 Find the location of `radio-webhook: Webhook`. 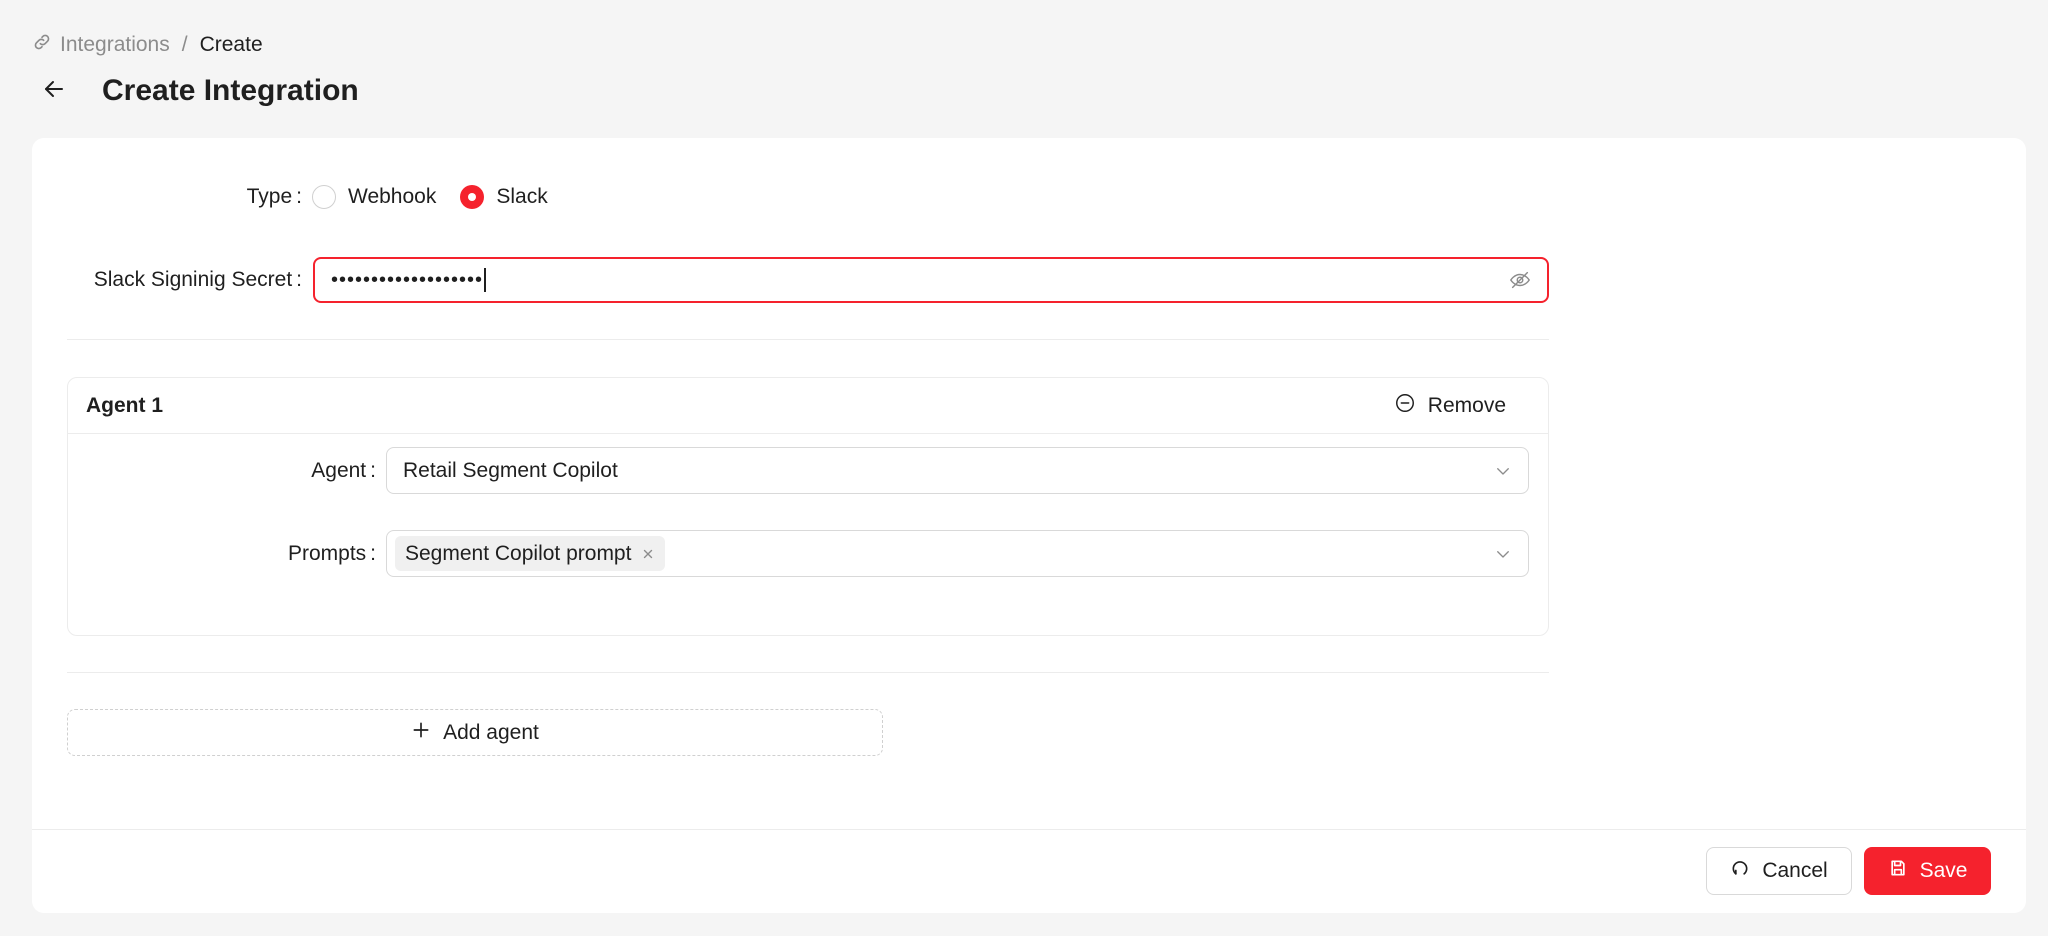

radio-webhook: Webhook is located at coordinates (374, 197).